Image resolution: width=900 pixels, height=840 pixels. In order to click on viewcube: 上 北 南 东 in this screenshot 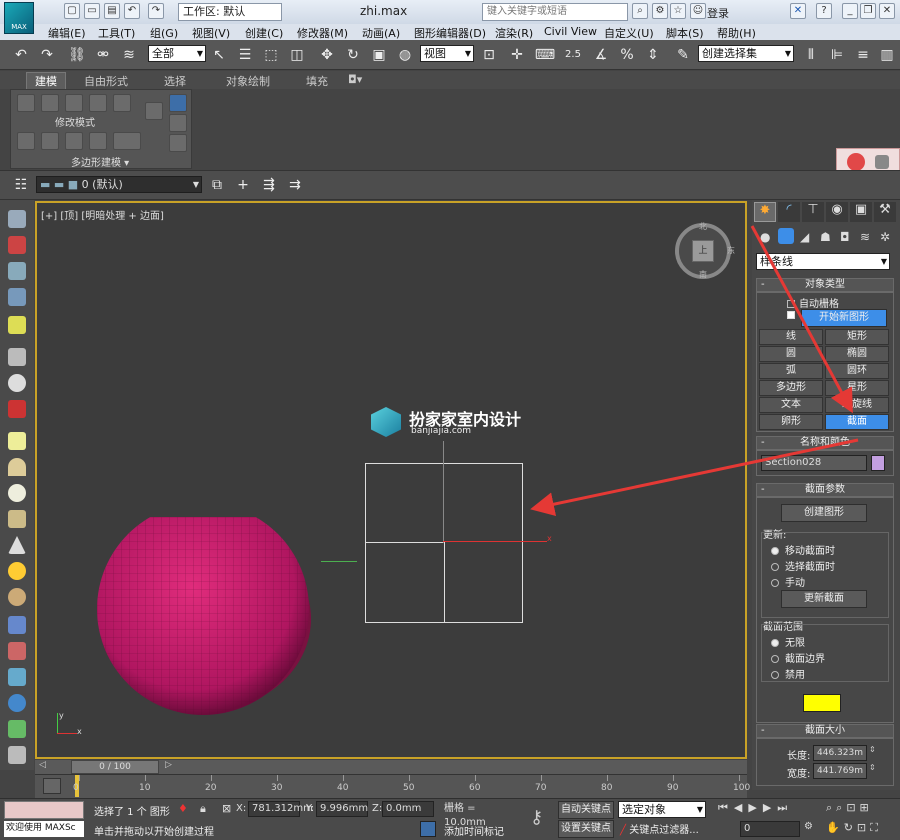, I will do `click(705, 250)`.